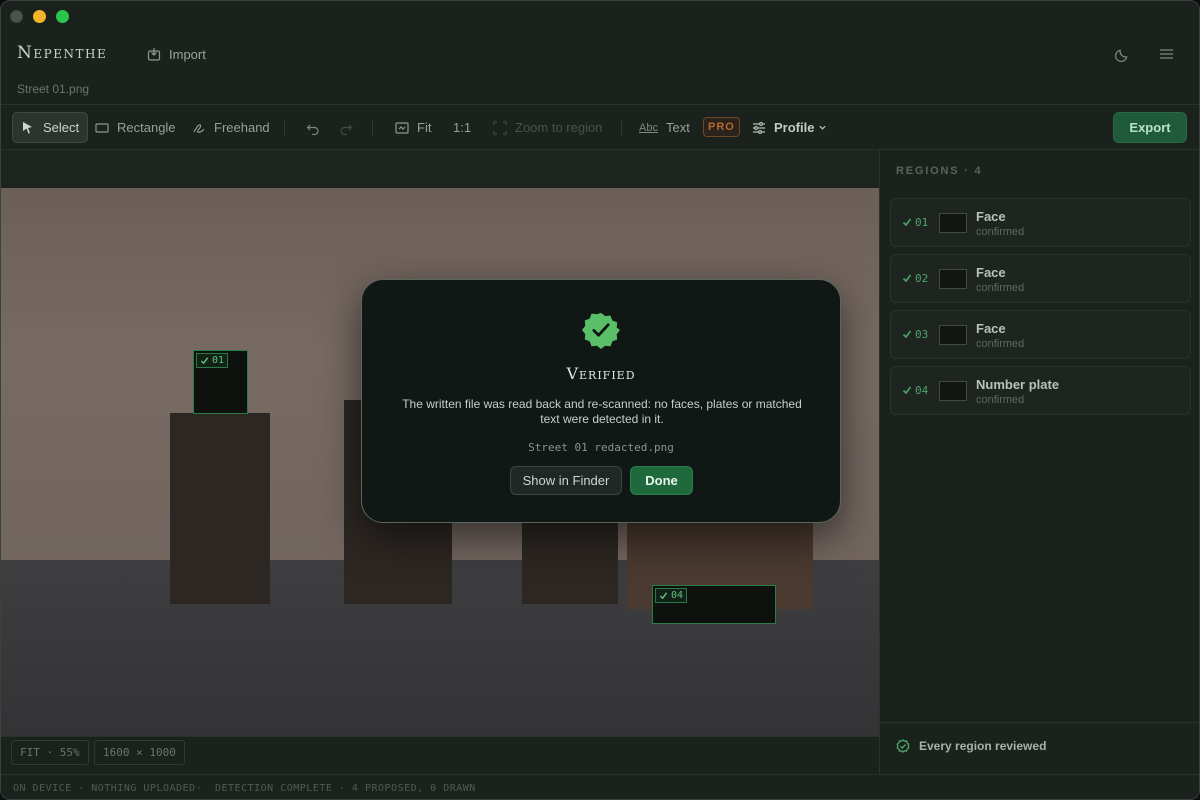  What do you see at coordinates (922, 222) in the screenshot?
I see `region-number: 01` at bounding box center [922, 222].